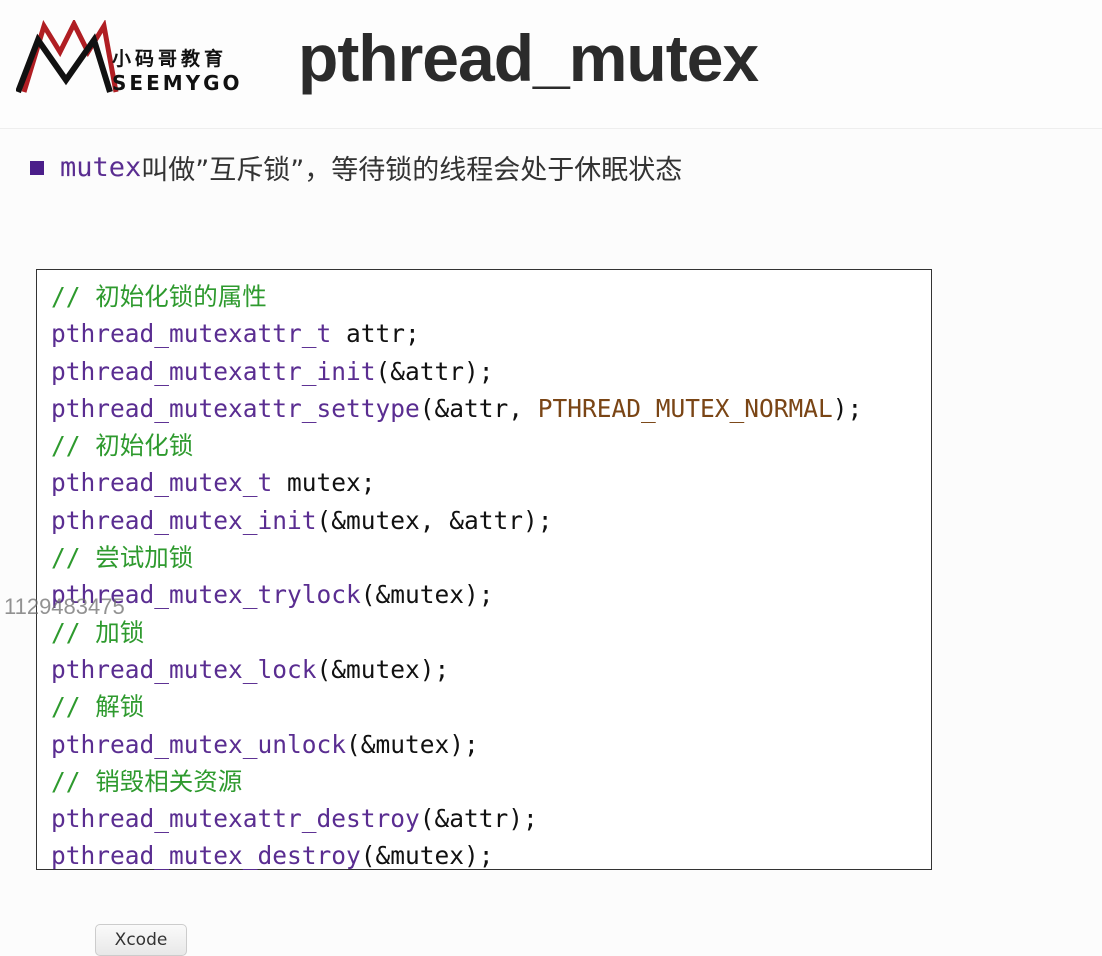 The width and height of the screenshot is (1102, 956). What do you see at coordinates (64, 606) in the screenshot?
I see `watermark: 1129483475` at bounding box center [64, 606].